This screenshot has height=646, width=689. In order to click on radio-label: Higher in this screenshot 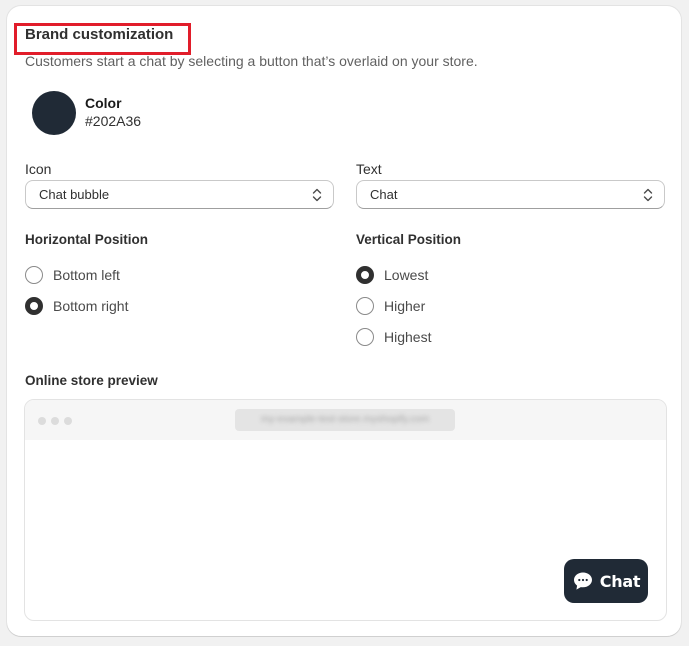, I will do `click(405, 306)`.